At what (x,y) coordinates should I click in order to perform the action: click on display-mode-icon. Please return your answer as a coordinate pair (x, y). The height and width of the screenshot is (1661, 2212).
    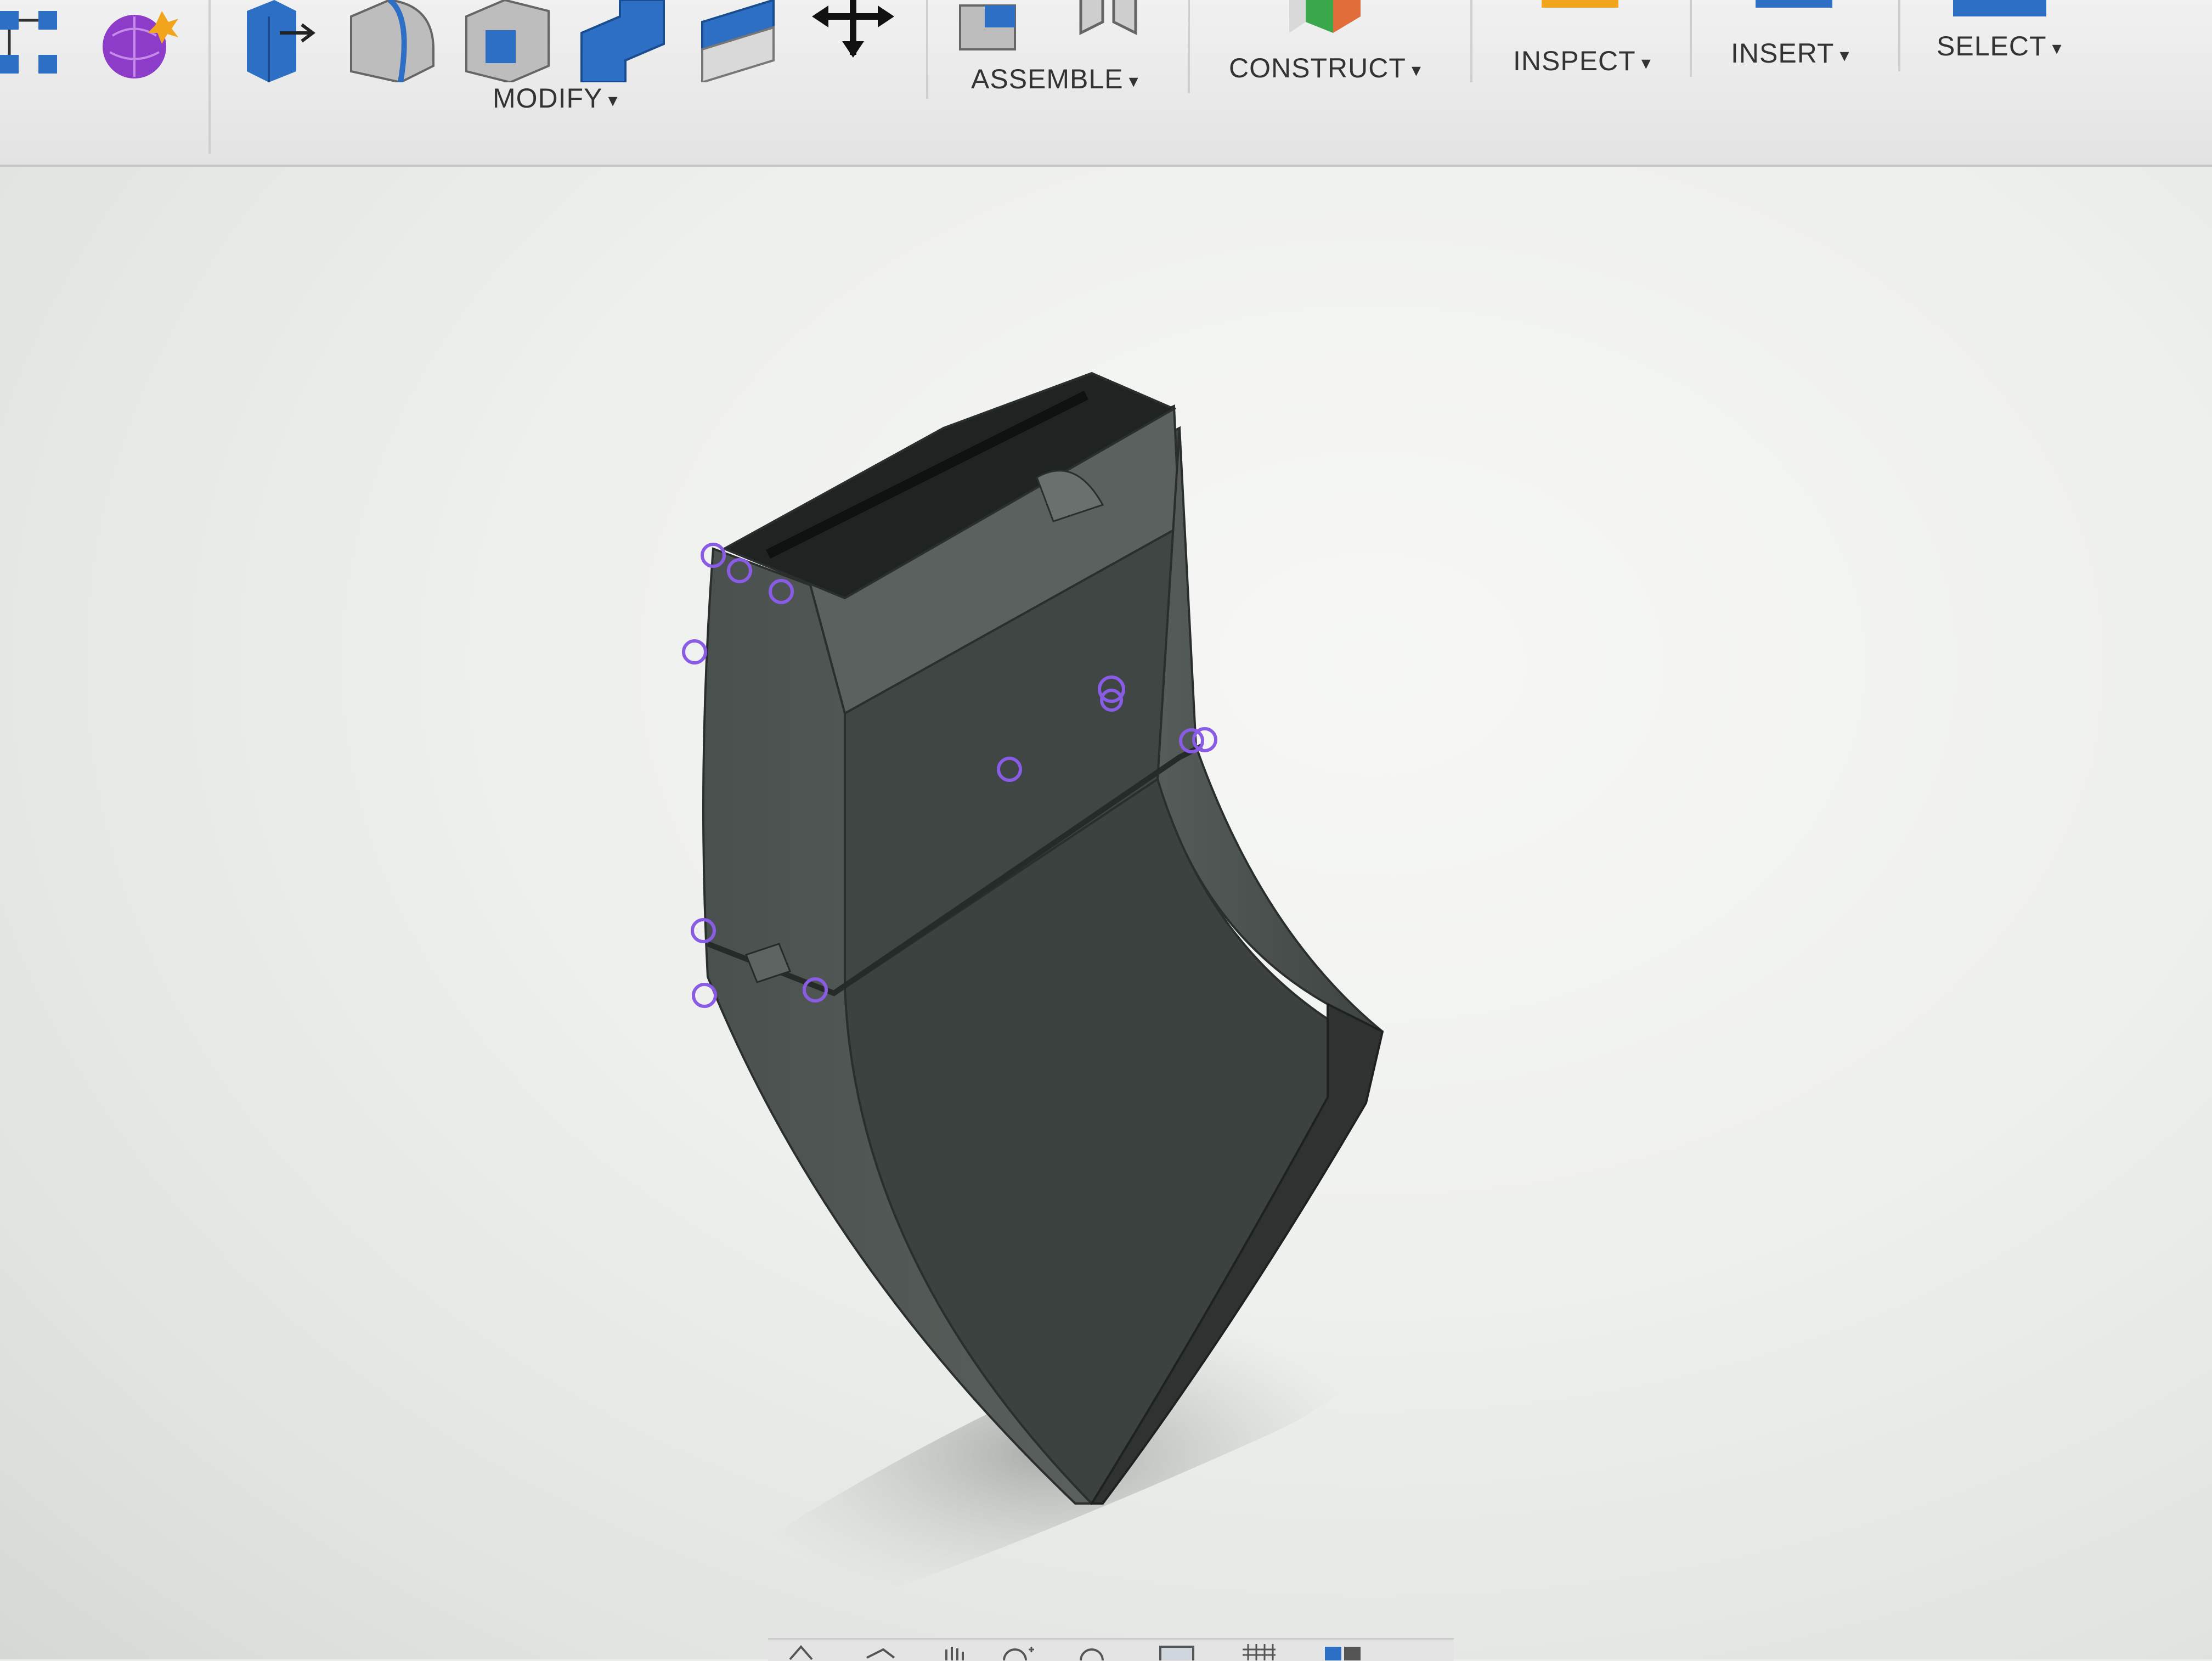
    Looking at the image, I should click on (1177, 1652).